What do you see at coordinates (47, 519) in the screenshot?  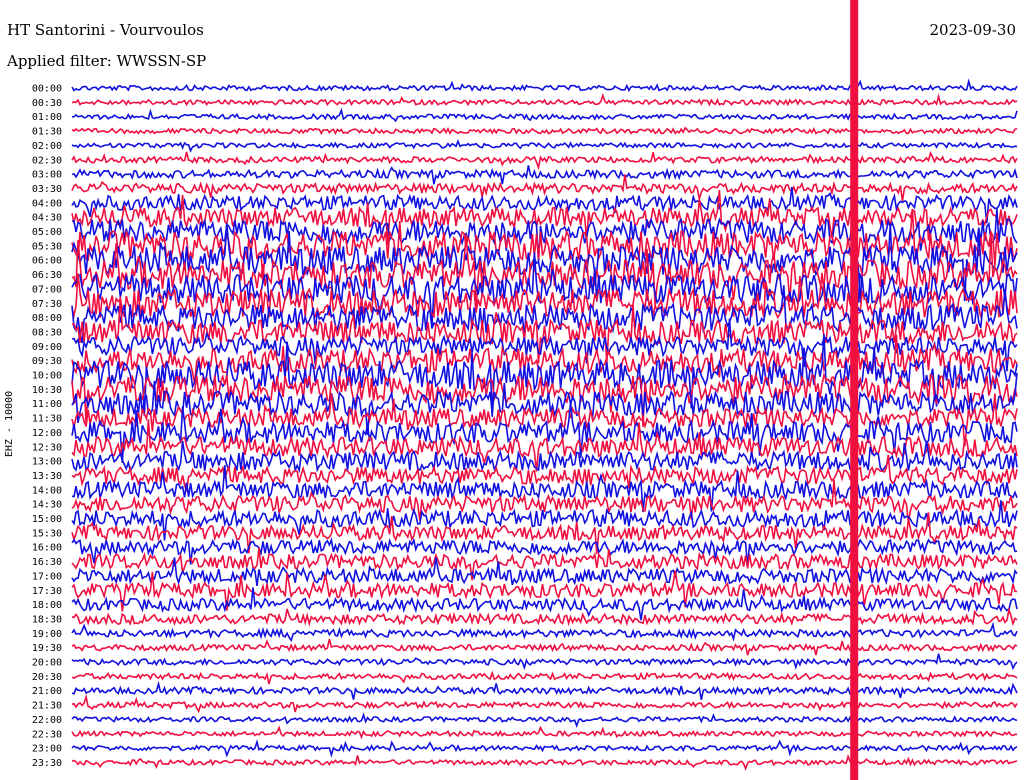 I see `row-time-label: 15:00` at bounding box center [47, 519].